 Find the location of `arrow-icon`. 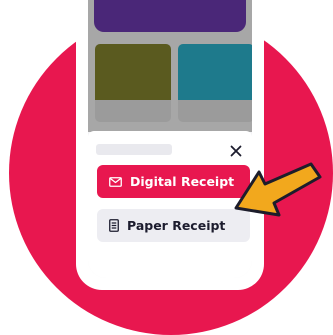

arrow-icon is located at coordinates (278, 189).